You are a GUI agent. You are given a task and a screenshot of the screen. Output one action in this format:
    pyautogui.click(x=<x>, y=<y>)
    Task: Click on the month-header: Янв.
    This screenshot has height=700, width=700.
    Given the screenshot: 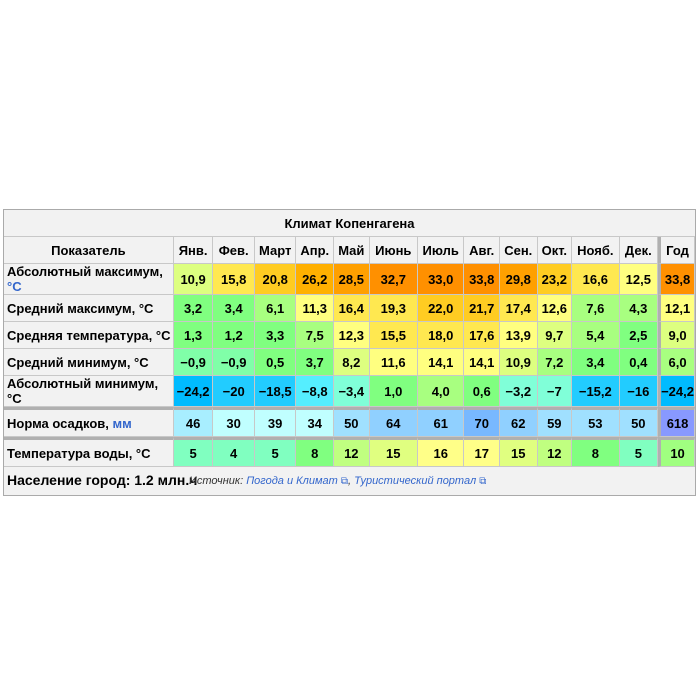 What is the action you would take?
    pyautogui.click(x=193, y=250)
    